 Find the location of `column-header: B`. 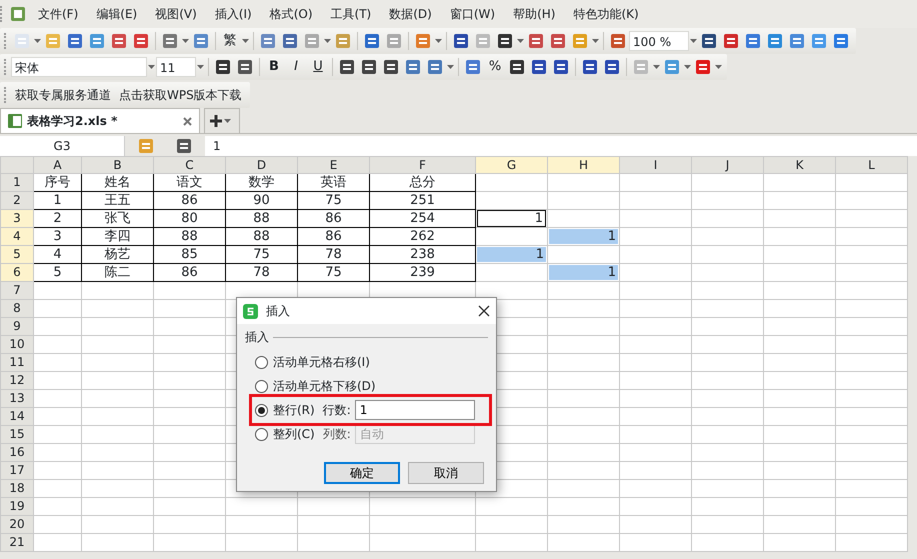

column-header: B is located at coordinates (118, 165).